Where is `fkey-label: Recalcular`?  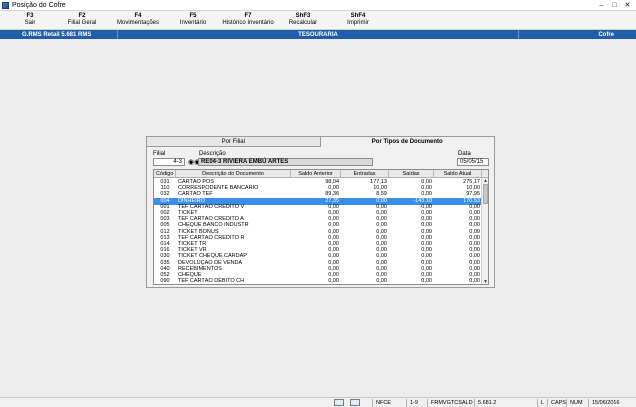
fkey-label: Recalcular is located at coordinates (303, 23).